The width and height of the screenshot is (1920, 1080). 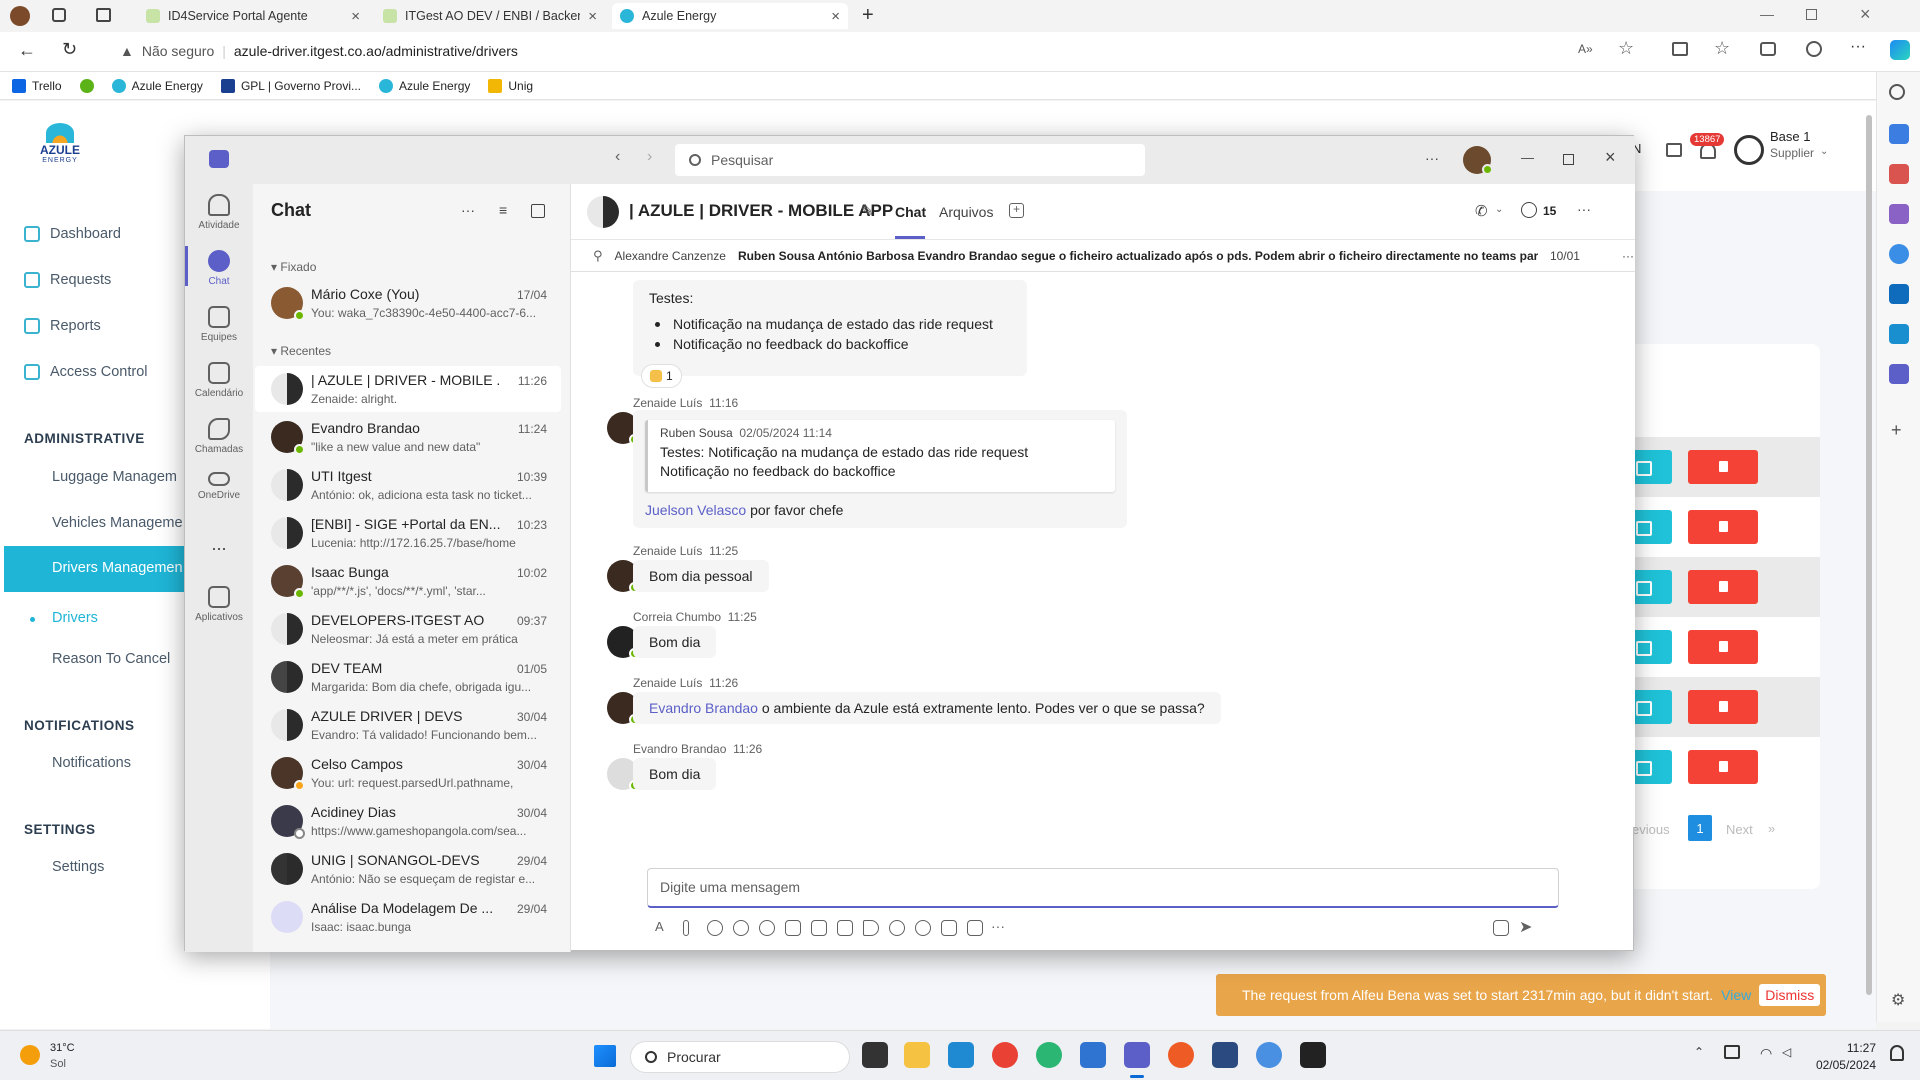 What do you see at coordinates (62, 326) in the screenshot?
I see `nav-reports: Reports` at bounding box center [62, 326].